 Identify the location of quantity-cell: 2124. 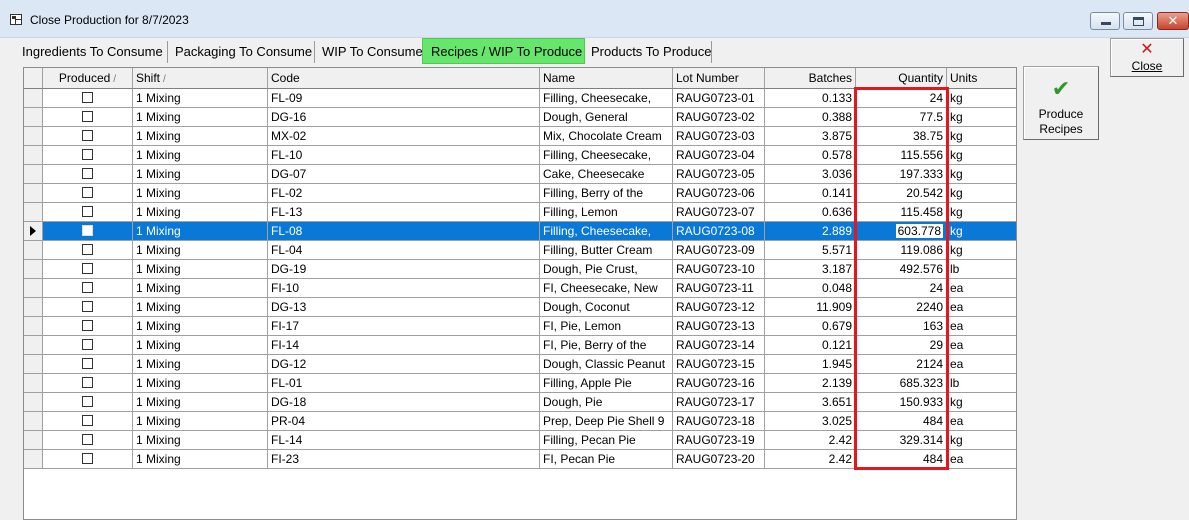
(901, 364).